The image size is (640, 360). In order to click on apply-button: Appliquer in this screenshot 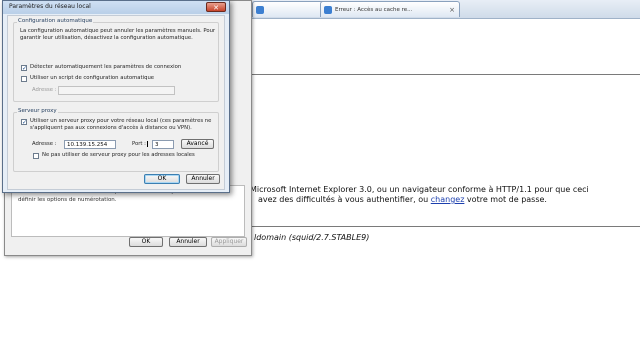, I will do `click(229, 242)`.